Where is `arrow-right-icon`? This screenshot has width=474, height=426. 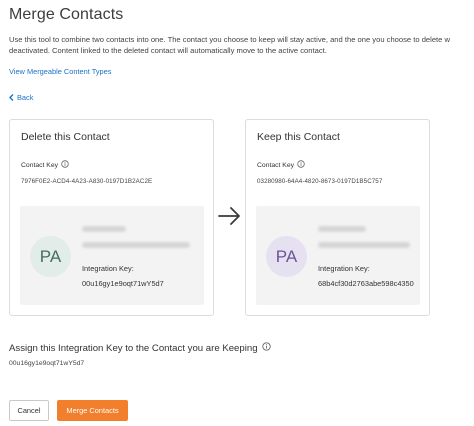 arrow-right-icon is located at coordinates (230, 218).